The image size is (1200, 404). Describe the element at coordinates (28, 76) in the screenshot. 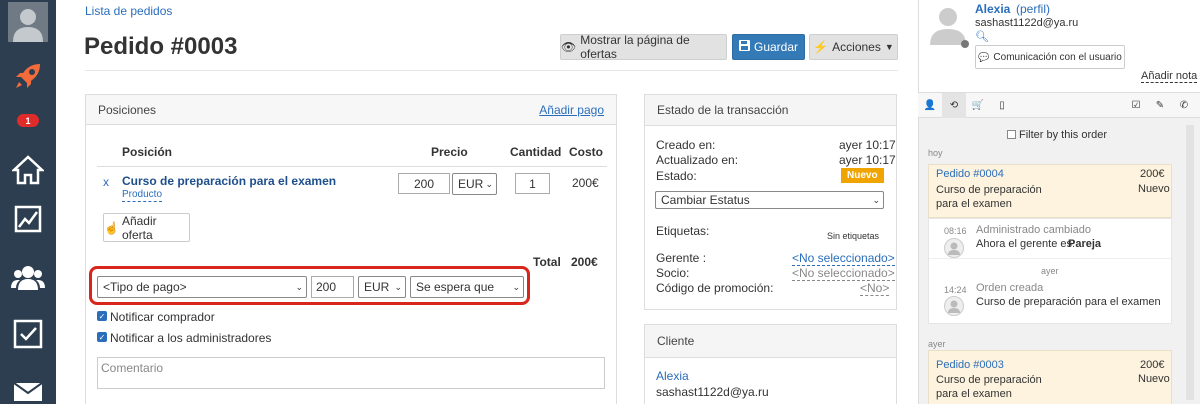

I see `rocket-icon` at that location.